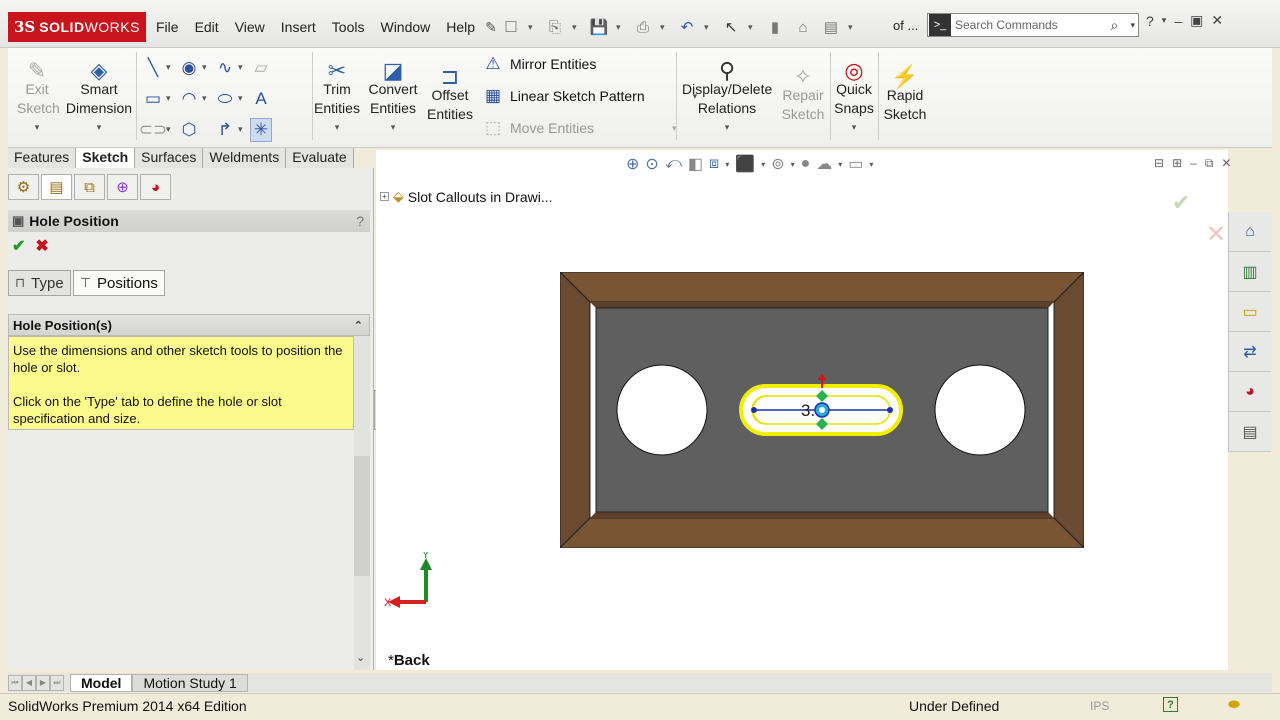 The image size is (1280, 720). What do you see at coordinates (171, 67) in the screenshot?
I see `line-dropdown-icon: ▾` at bounding box center [171, 67].